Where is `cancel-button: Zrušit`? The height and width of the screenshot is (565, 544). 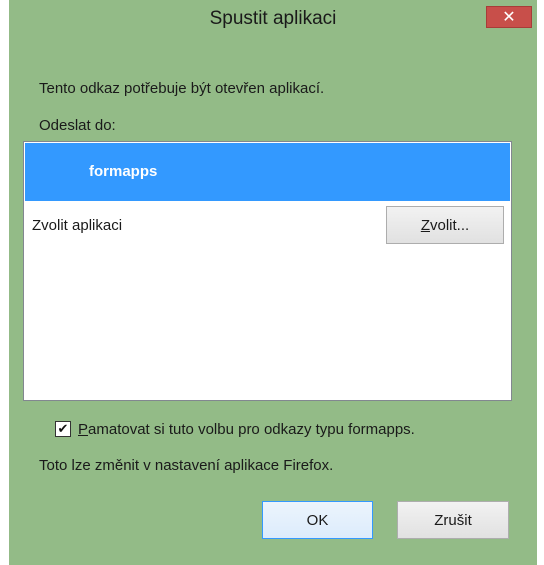
cancel-button: Zrušit is located at coordinates (453, 520).